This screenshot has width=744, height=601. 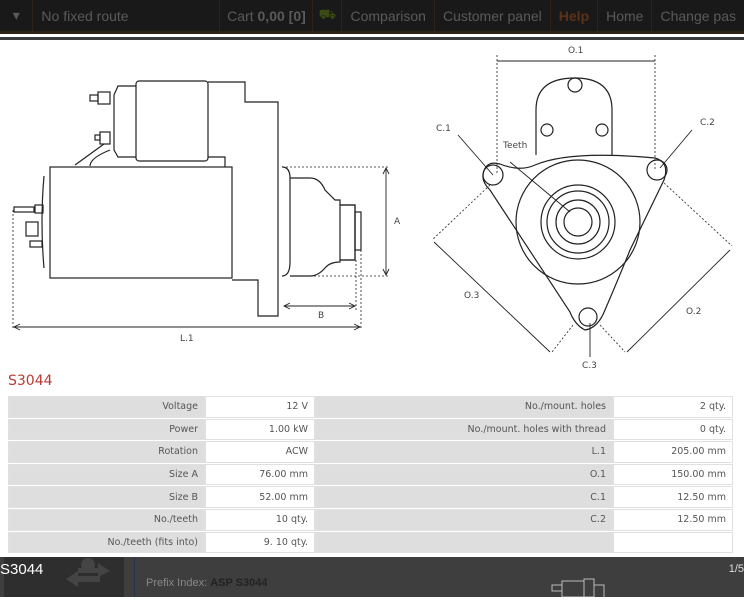 I want to click on cart-label: Cart, so click(x=240, y=15).